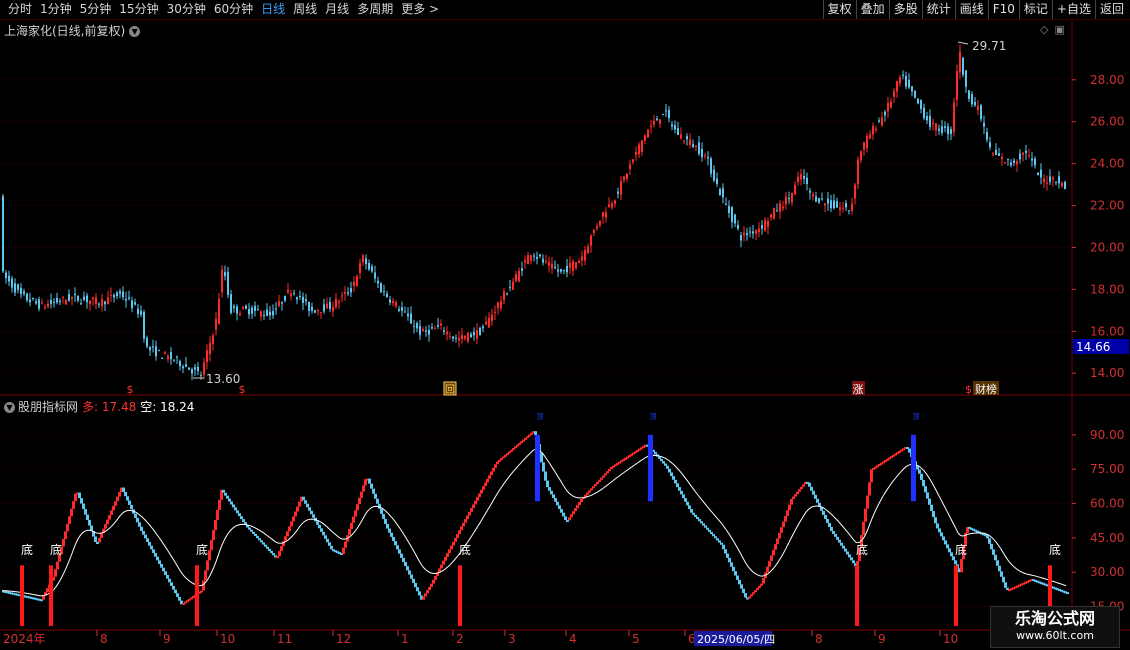 The height and width of the screenshot is (650, 1130). I want to click on date-axis-label: 12, so click(343, 639).